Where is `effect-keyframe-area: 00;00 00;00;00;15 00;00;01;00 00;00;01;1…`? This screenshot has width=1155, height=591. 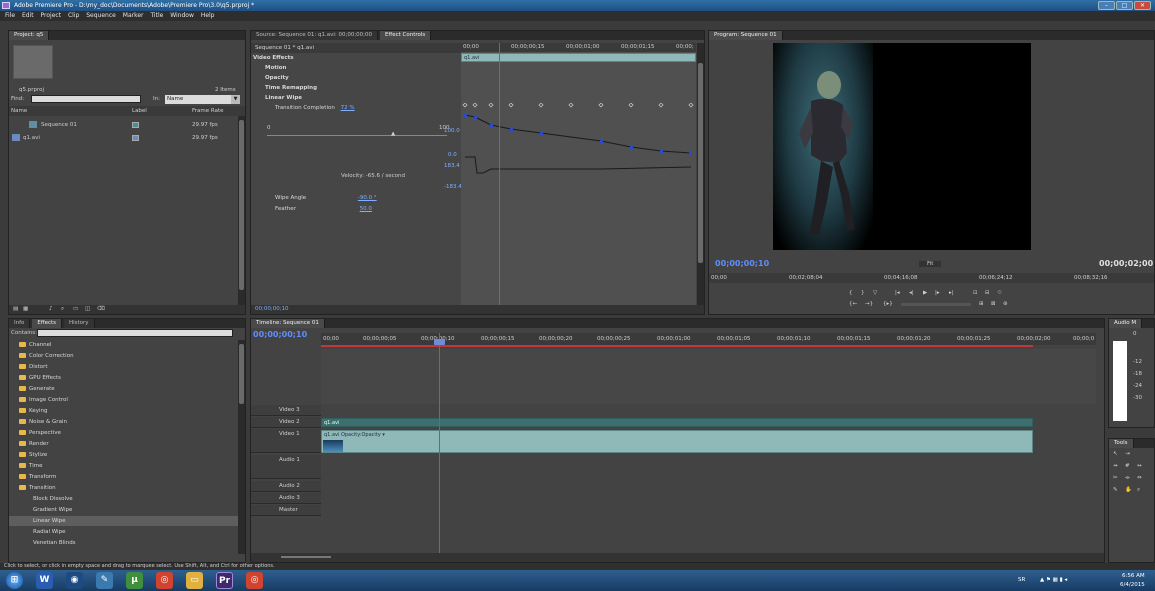 effect-keyframe-area: 00;00 00;00;00;15 00;00;01;00 00;00;01;1… is located at coordinates (578, 174).